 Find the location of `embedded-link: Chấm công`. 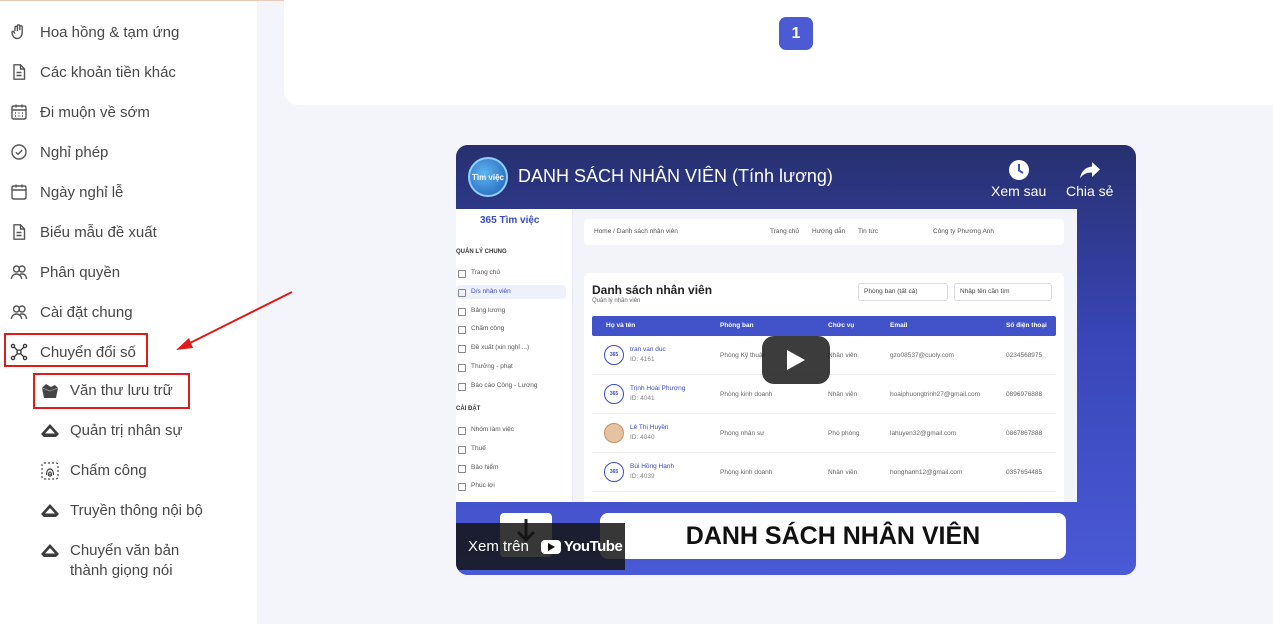

embedded-link: Chấm công is located at coordinates (511, 329).